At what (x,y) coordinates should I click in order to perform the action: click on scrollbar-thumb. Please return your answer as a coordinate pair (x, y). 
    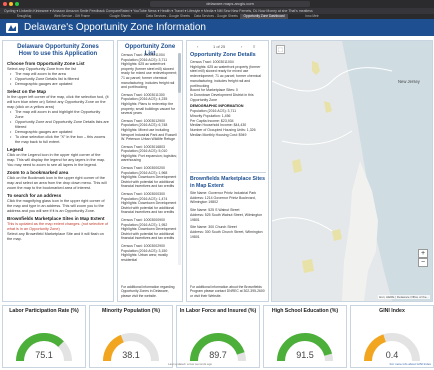
    Looking at the image, I should click on (179, 73).